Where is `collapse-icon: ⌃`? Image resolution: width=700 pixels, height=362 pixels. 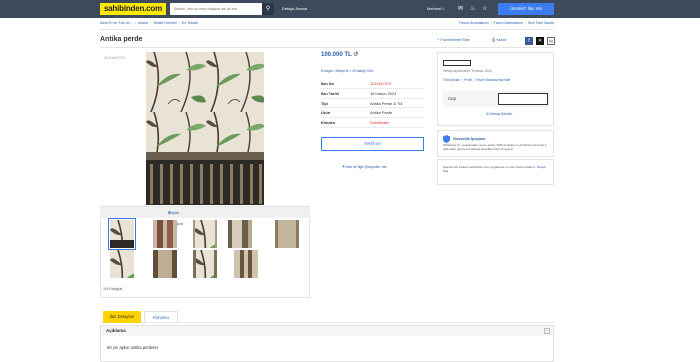 collapse-icon: ⌃ is located at coordinates (547, 331).